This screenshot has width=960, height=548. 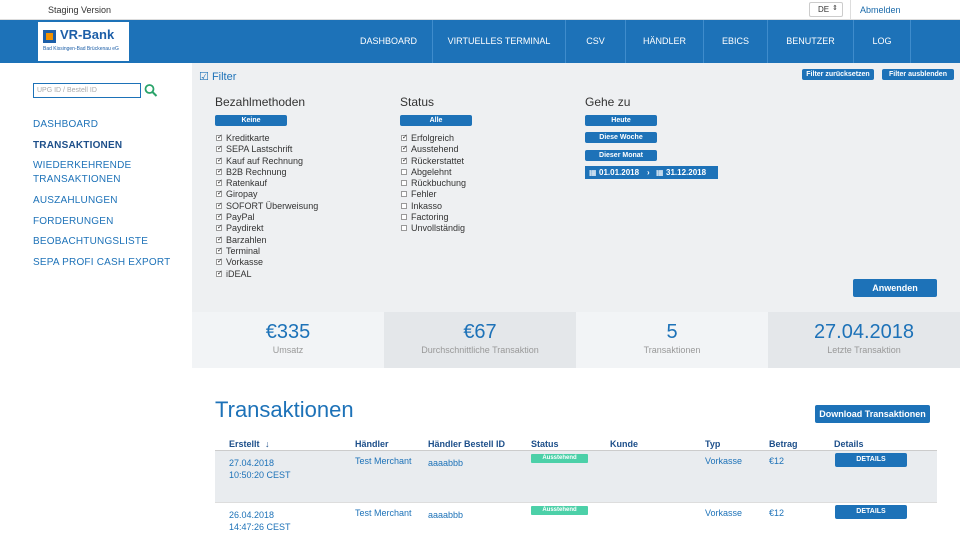 What do you see at coordinates (224, 77) in the screenshot?
I see `filter-title-label: Filter` at bounding box center [224, 77].